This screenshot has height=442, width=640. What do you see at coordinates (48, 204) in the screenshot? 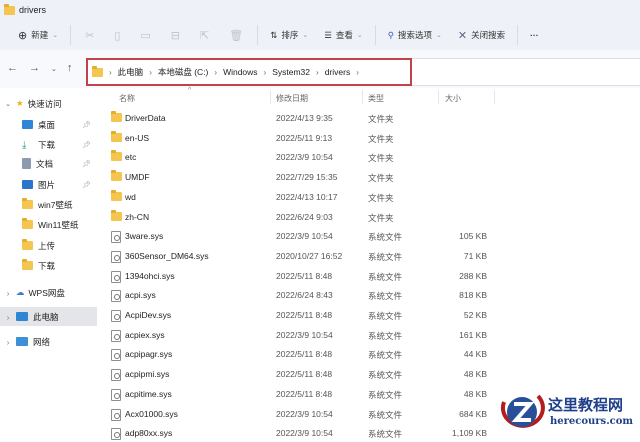
I see `sidebar-item-win7: win7壁纸` at bounding box center [48, 204].